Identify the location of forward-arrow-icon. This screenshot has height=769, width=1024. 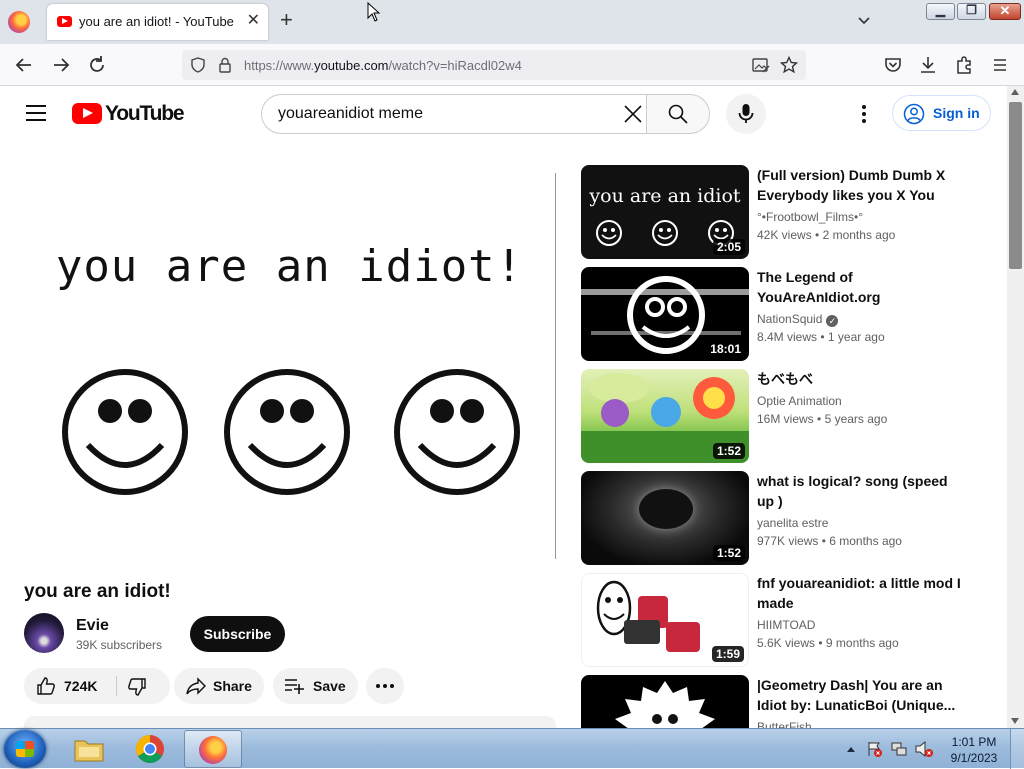
(61, 65).